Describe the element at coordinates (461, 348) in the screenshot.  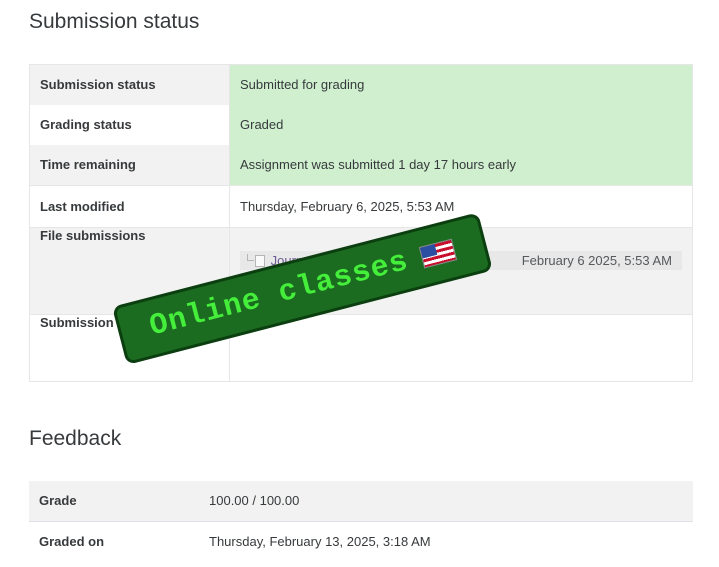
I see `submission-comments-cell` at that location.